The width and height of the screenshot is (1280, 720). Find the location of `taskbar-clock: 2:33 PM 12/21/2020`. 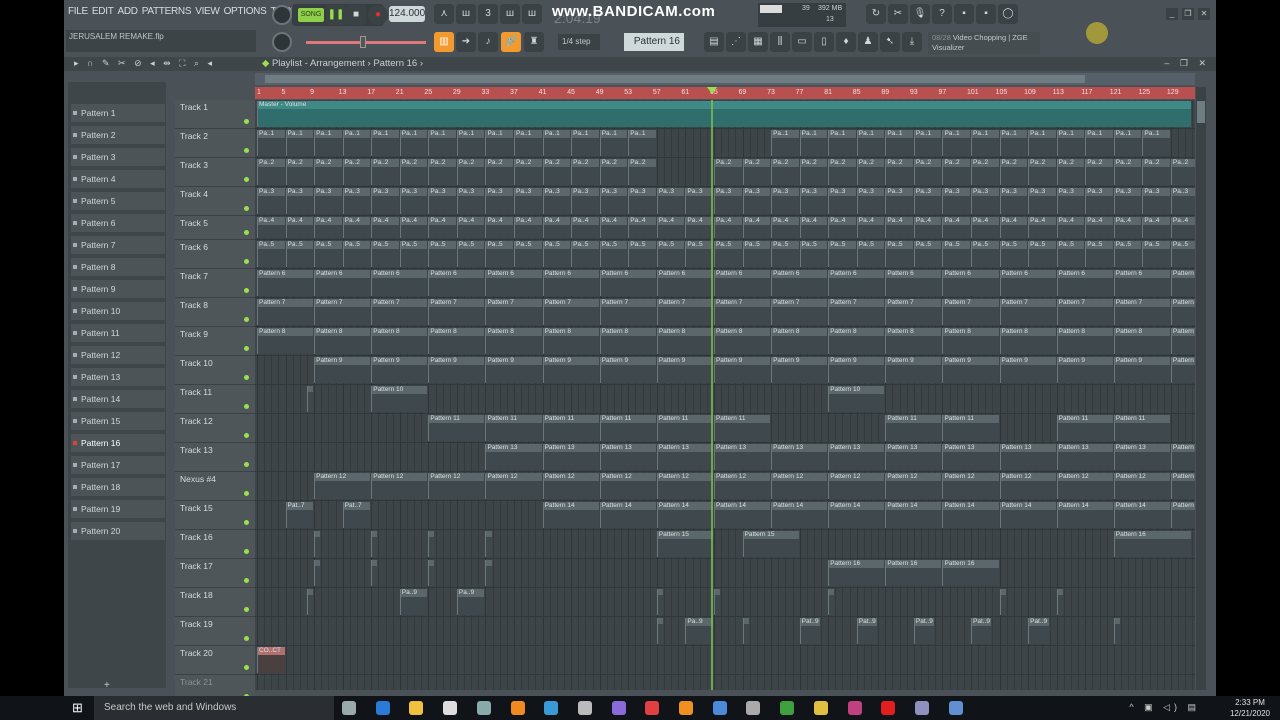

taskbar-clock: 2:33 PM 12/21/2020 is located at coordinates (1250, 708).